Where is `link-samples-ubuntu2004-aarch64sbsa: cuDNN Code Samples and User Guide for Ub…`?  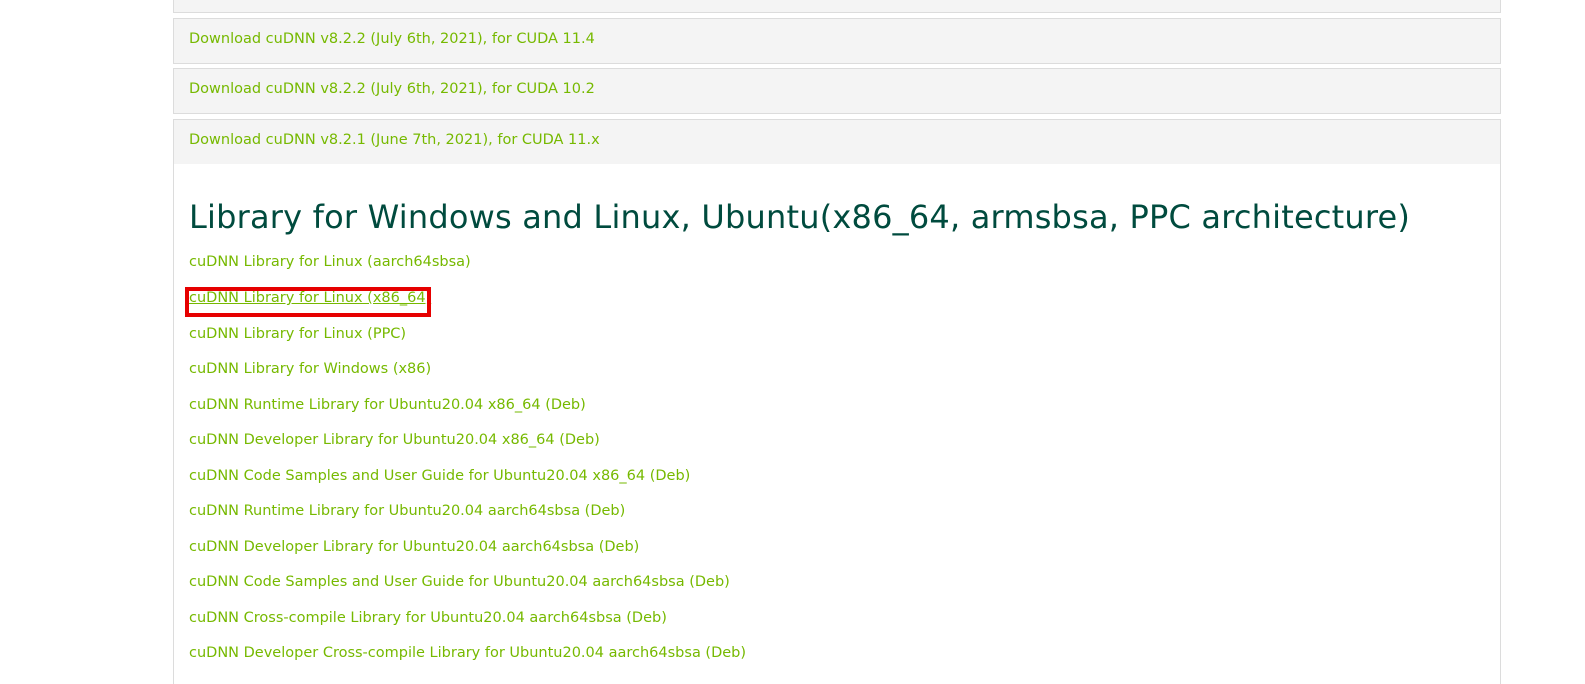
link-samples-ubuntu2004-aarch64sbsa: cuDNN Code Samples and User Guide for Ub… is located at coordinates (459, 582).